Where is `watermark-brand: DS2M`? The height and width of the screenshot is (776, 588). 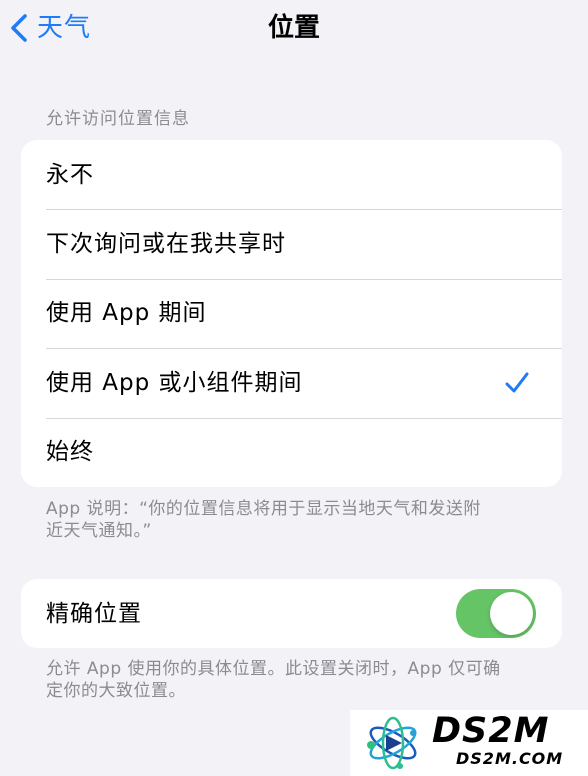
watermark-brand: DS2M is located at coordinates (491, 731).